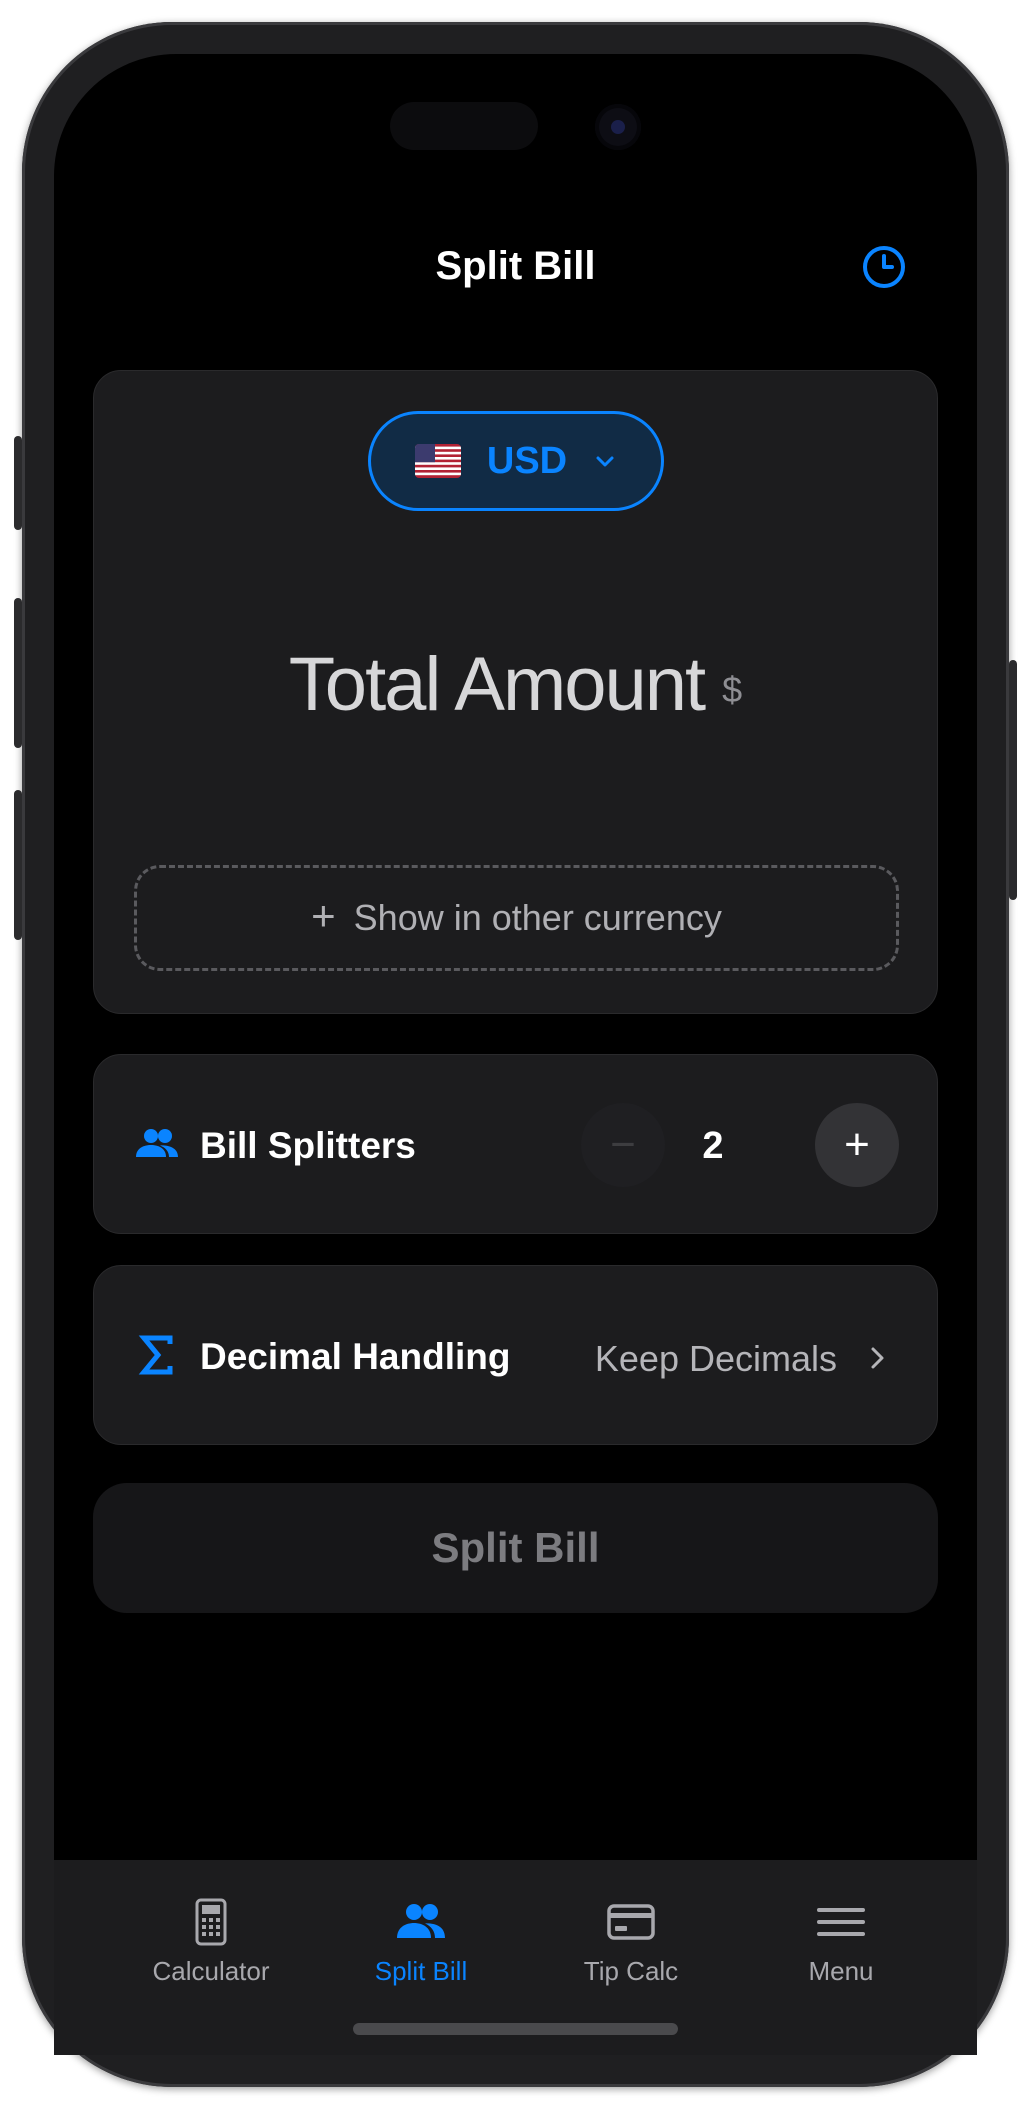  I want to click on front-camera, so click(618, 127).